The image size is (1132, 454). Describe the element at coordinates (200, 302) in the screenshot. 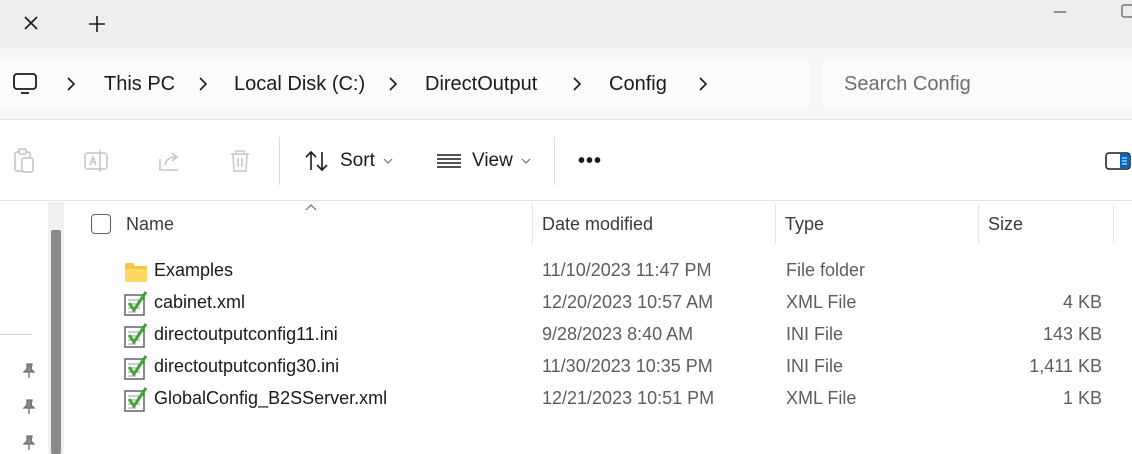

I see `file-name: cabinet.xml` at that location.